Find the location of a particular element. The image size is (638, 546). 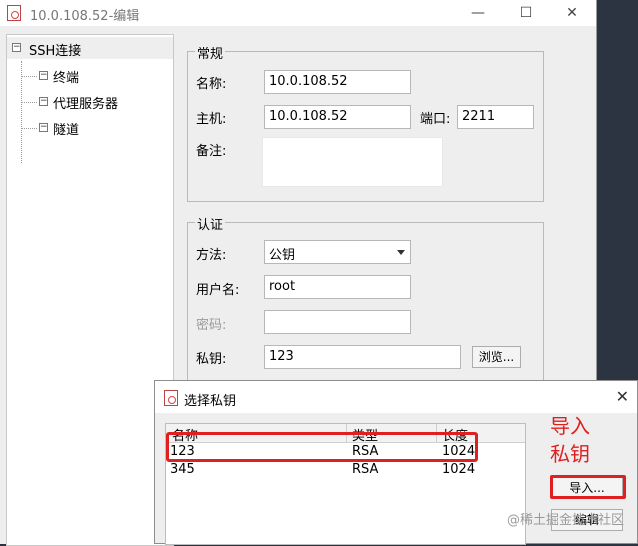

note-field is located at coordinates (352, 162).